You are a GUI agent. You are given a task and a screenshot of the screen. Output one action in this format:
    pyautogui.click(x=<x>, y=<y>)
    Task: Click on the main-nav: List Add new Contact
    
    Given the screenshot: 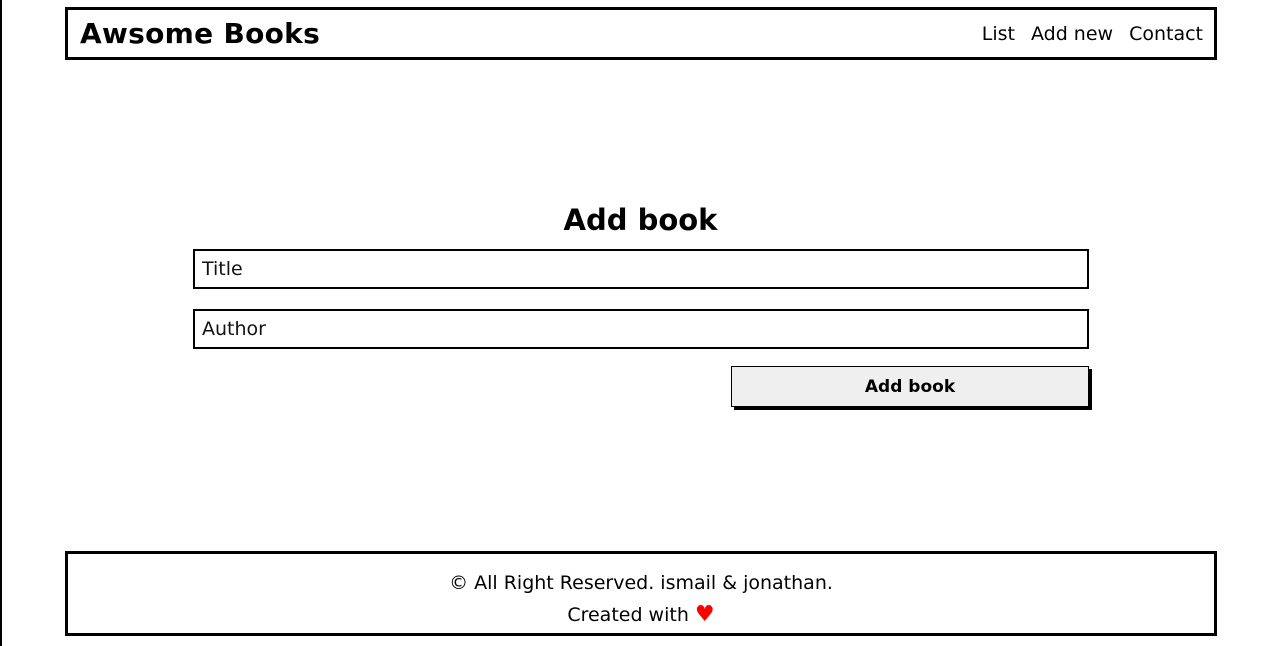 What is the action you would take?
    pyautogui.click(x=1092, y=34)
    